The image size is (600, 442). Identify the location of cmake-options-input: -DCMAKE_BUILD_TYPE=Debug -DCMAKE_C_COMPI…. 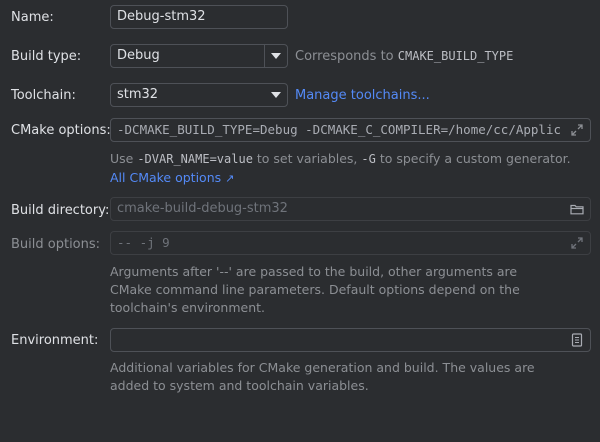
(350, 130).